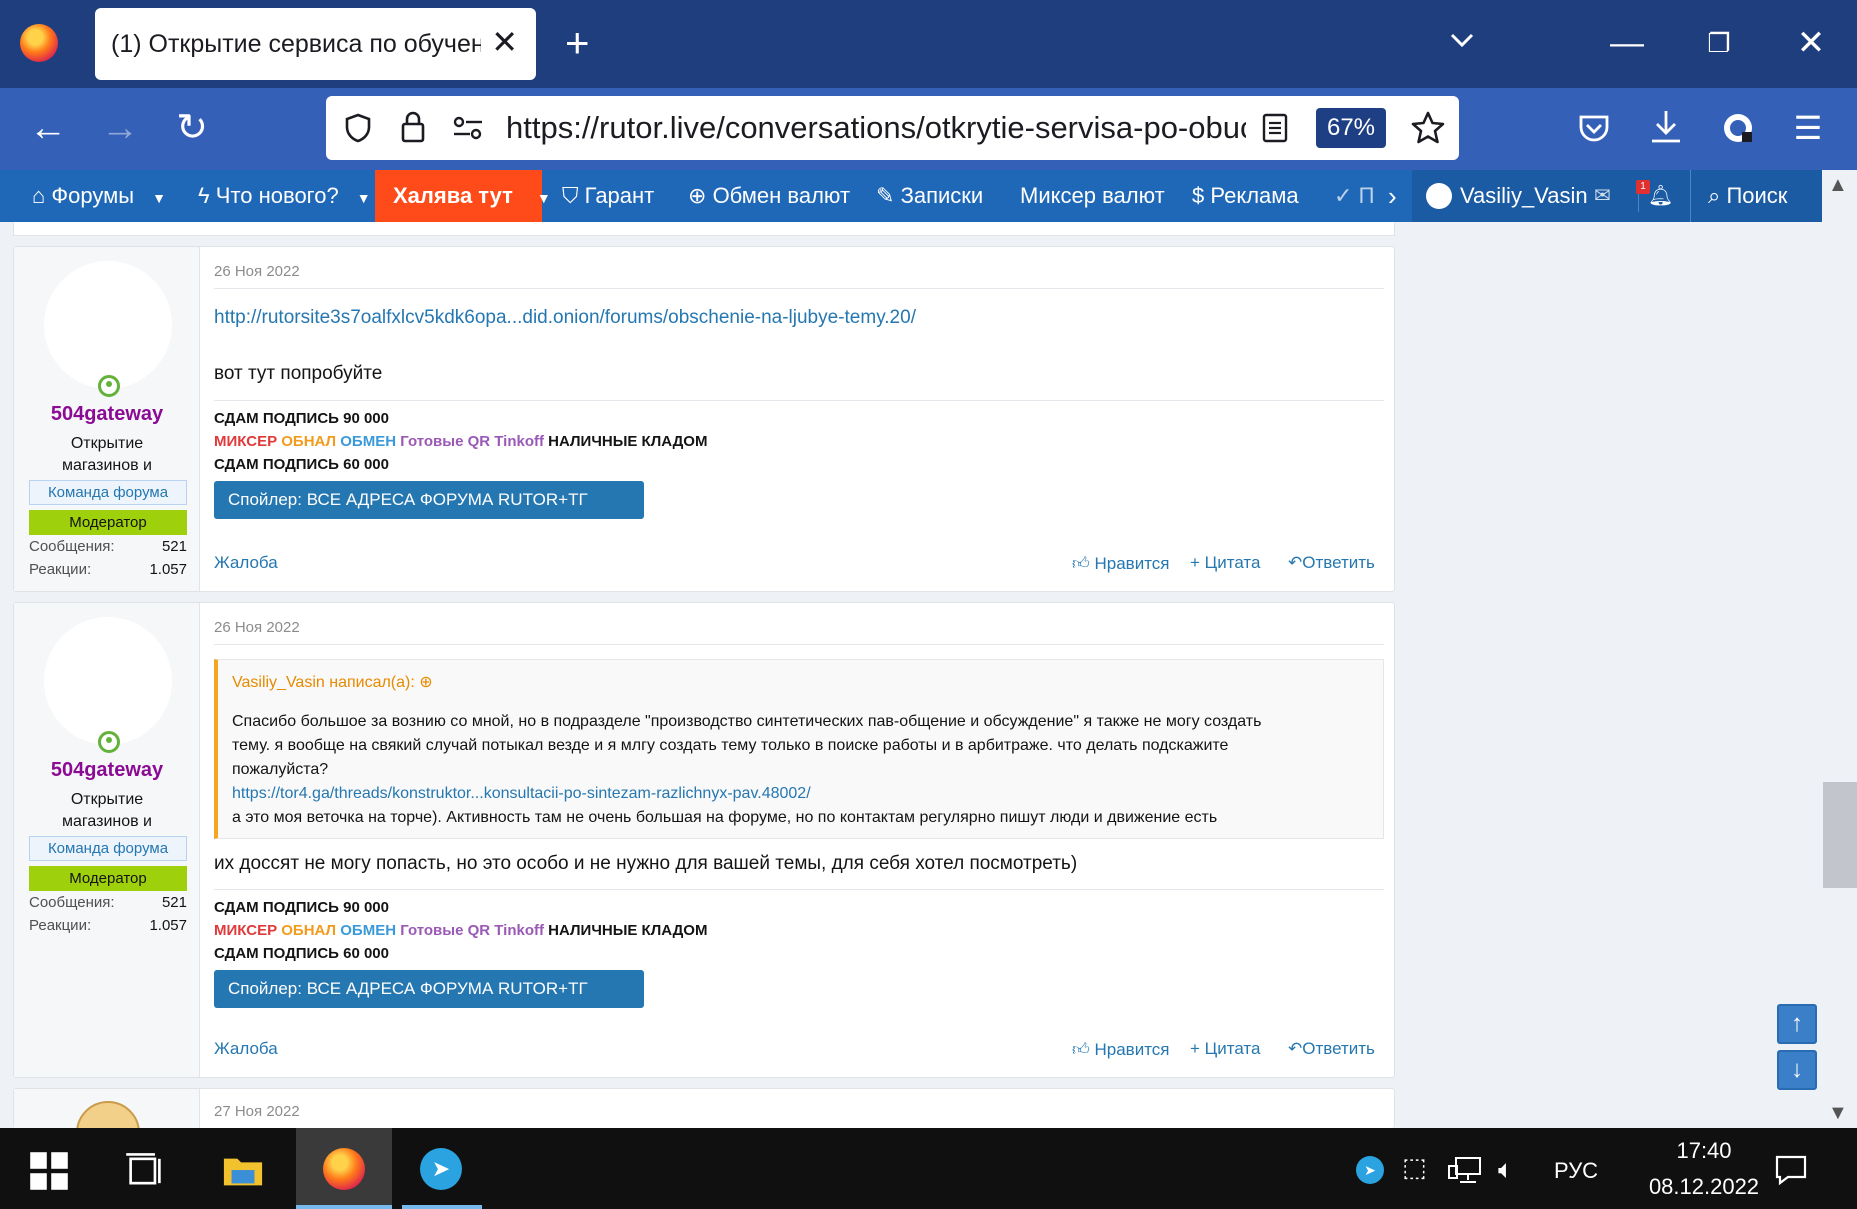 This screenshot has height=1209, width=1857. I want to click on bell-icon: 🔔︎, so click(1660, 196).